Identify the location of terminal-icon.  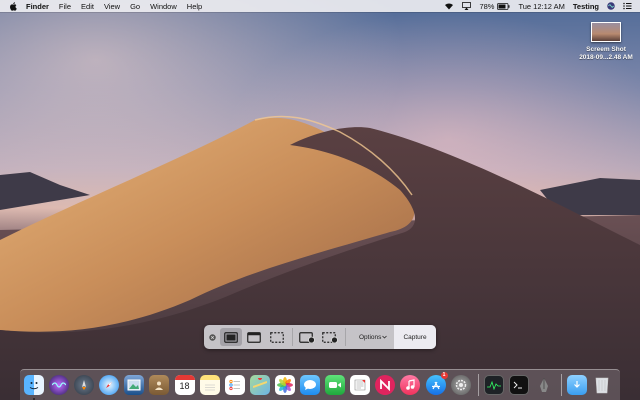
(518, 385).